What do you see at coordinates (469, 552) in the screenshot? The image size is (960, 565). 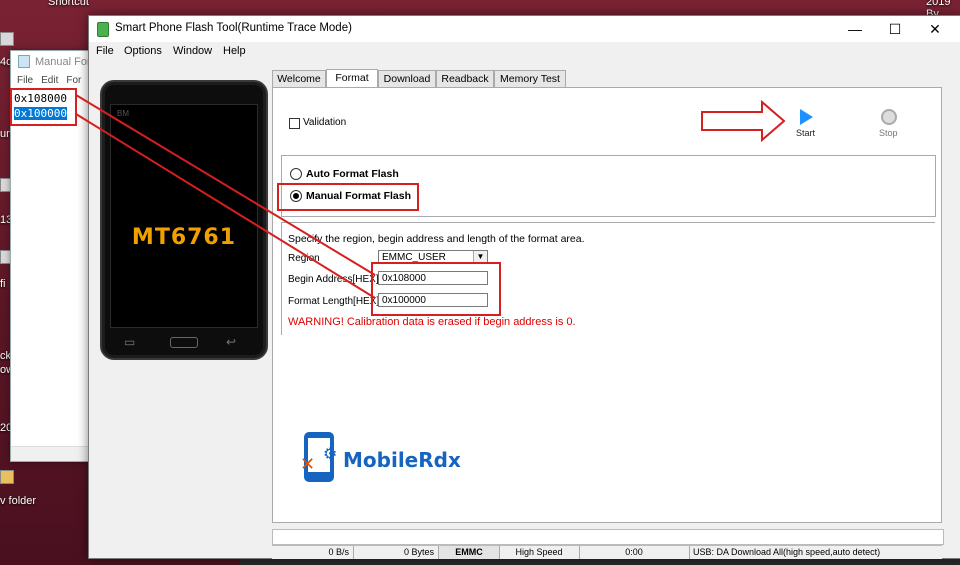 I see `status-storage-type: EMMC` at bounding box center [469, 552].